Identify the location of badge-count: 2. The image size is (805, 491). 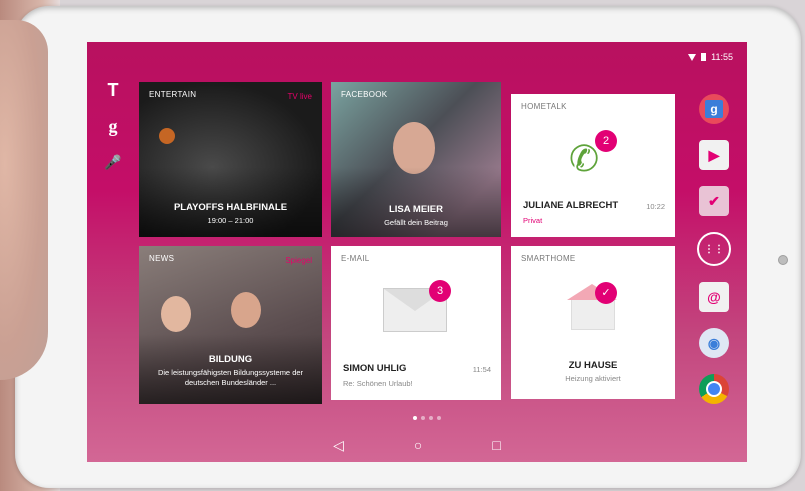
(606, 141).